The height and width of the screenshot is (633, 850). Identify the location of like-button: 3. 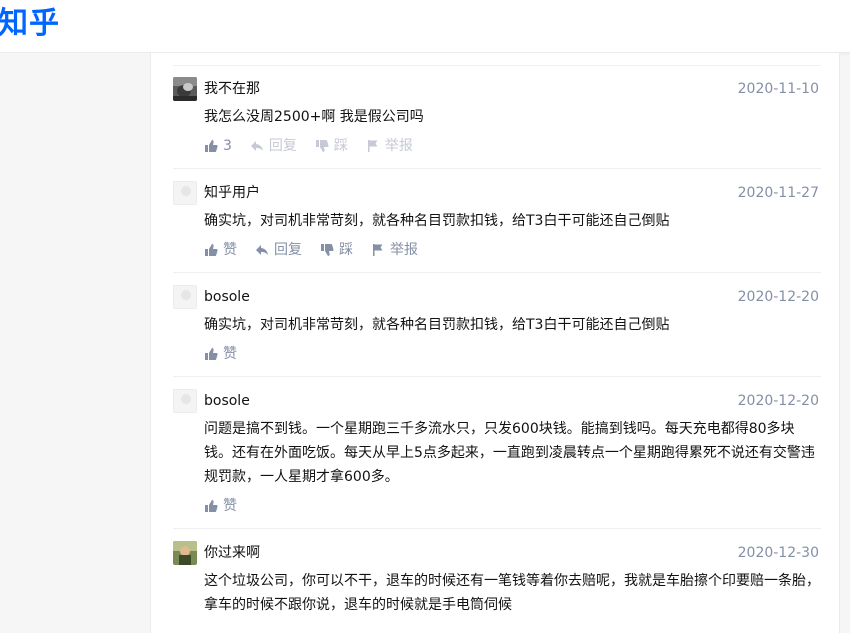
(218, 146).